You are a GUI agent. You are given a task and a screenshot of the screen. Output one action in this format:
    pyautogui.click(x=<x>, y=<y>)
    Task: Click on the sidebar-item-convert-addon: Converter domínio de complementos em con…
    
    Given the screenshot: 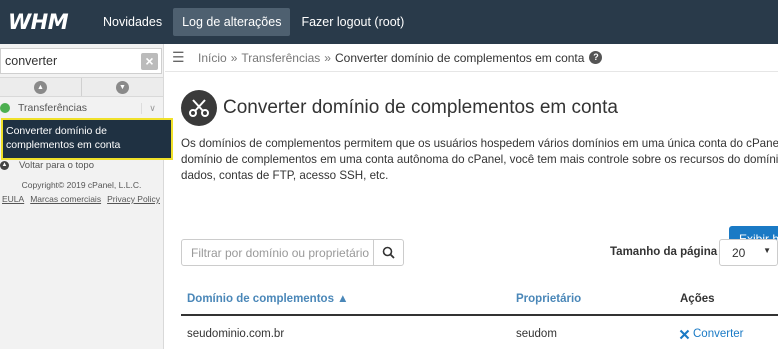 What is the action you would take?
    pyautogui.click(x=87, y=139)
    